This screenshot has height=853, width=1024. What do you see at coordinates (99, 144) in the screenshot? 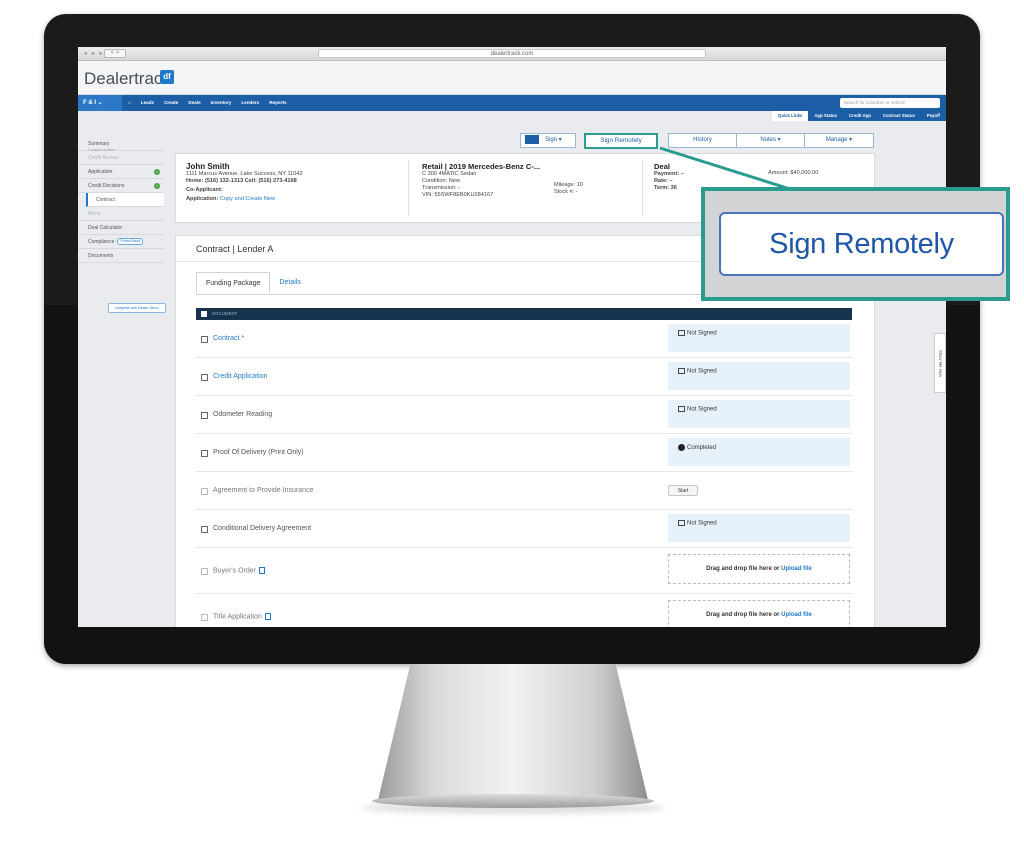
I see `sidebar-item-label: Summary` at bounding box center [99, 144].